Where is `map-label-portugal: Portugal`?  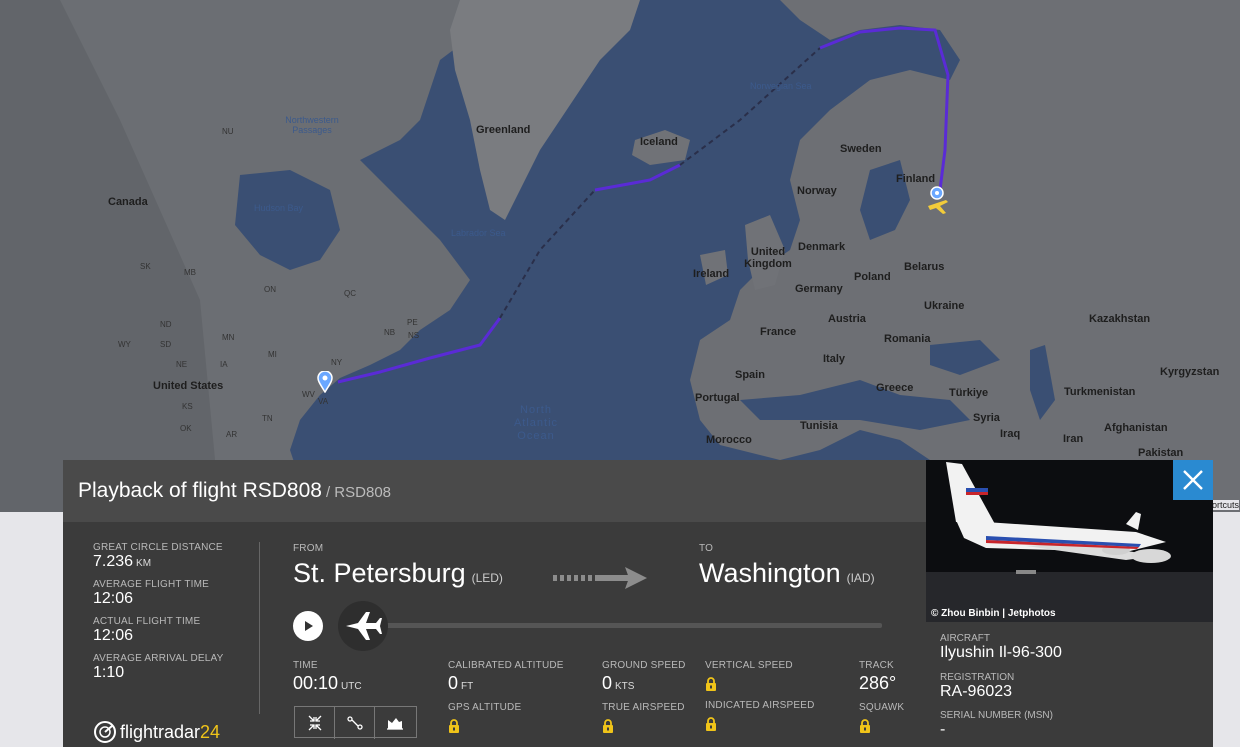
map-label-portugal: Portugal is located at coordinates (717, 398).